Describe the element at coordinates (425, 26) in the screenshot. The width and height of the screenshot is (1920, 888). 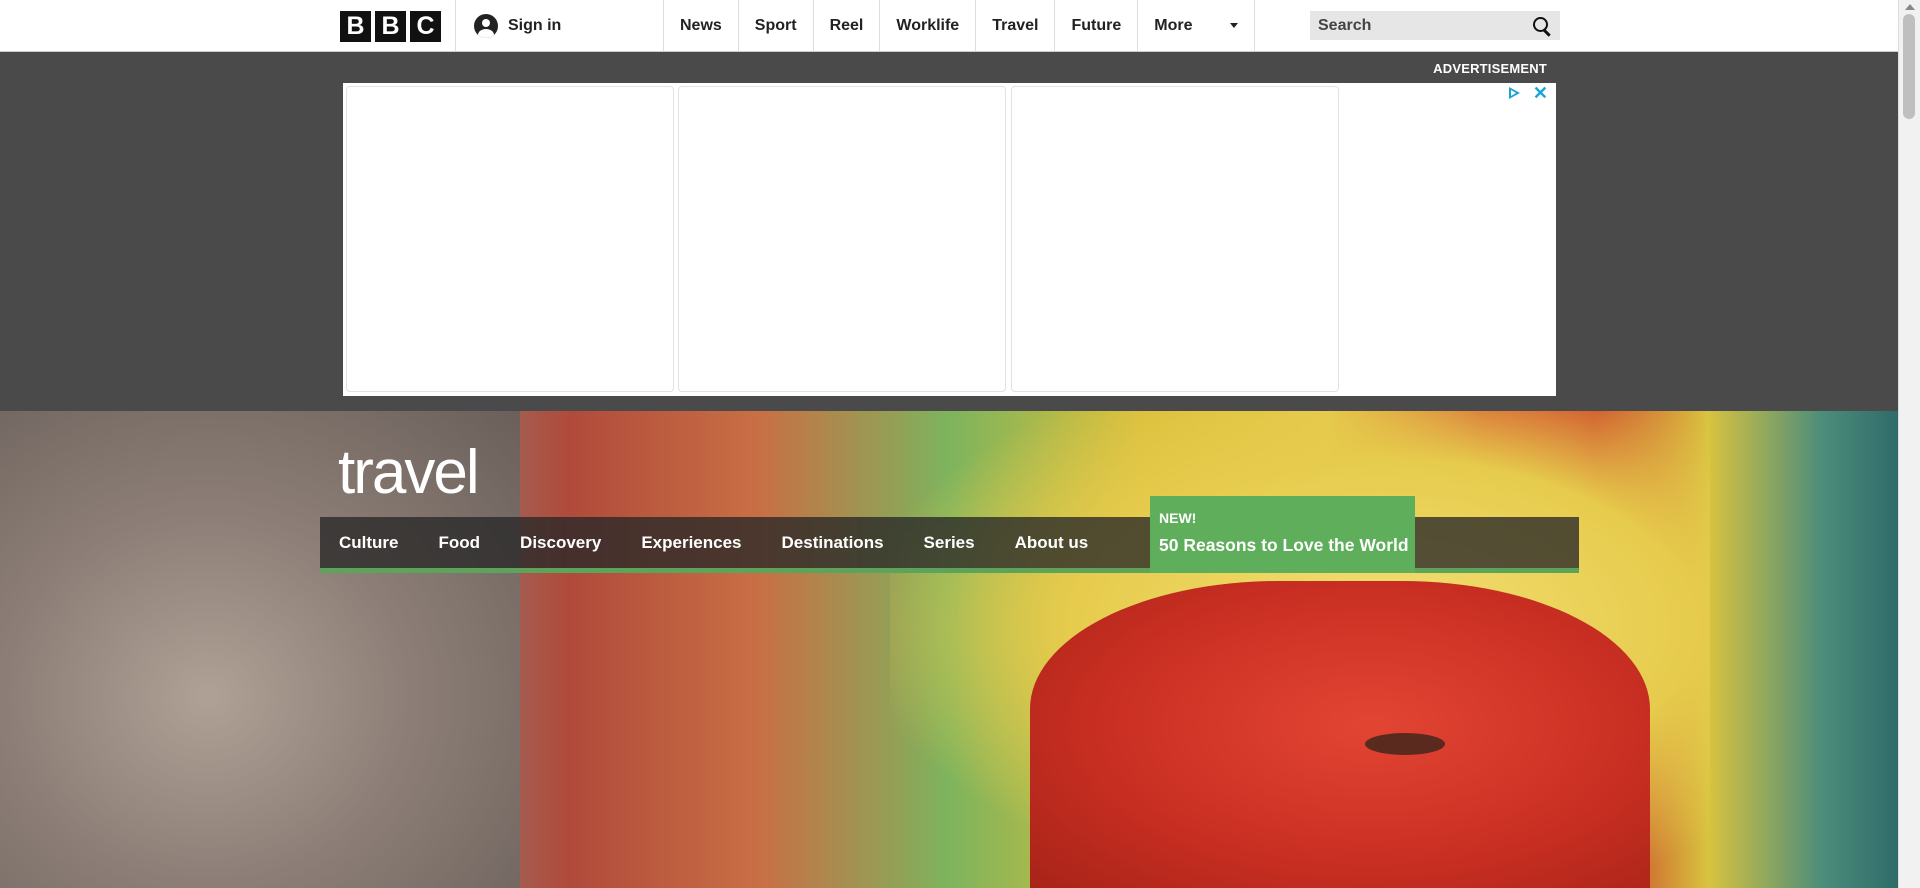
I see `logo-letter: C` at that location.